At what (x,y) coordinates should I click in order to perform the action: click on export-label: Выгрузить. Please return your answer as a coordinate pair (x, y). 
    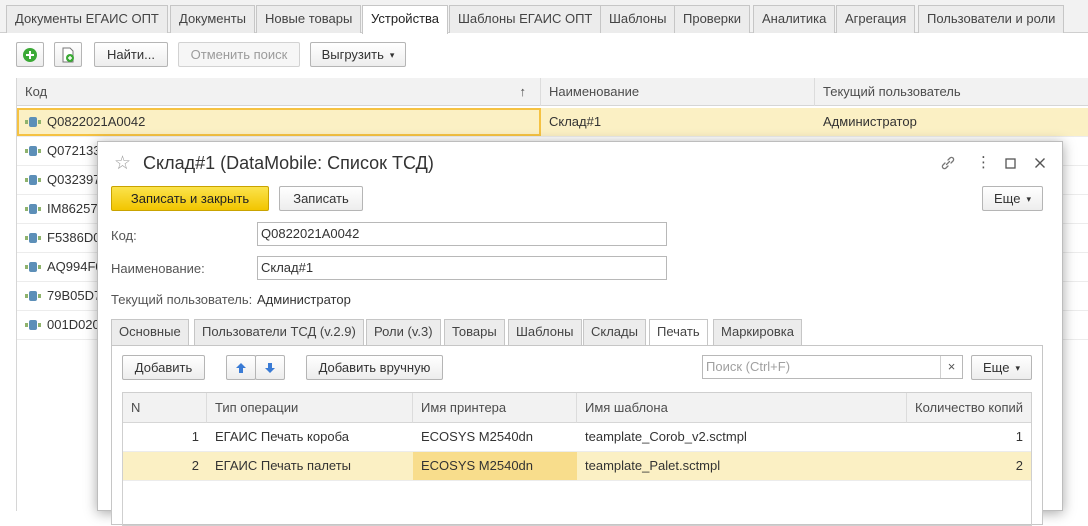
    Looking at the image, I should click on (352, 54).